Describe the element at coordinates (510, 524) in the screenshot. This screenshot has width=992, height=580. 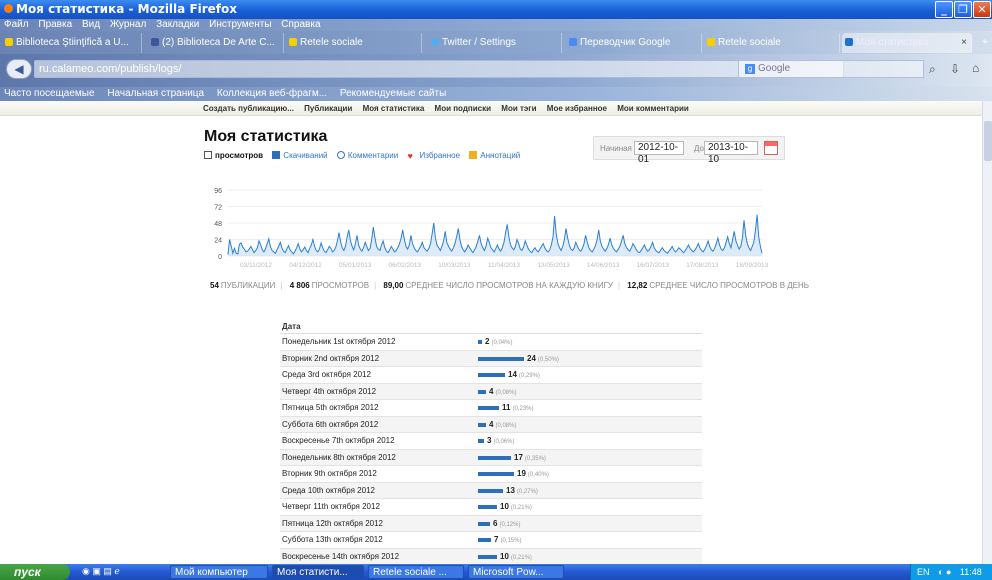
I see `row-percent: (0,12%)` at that location.